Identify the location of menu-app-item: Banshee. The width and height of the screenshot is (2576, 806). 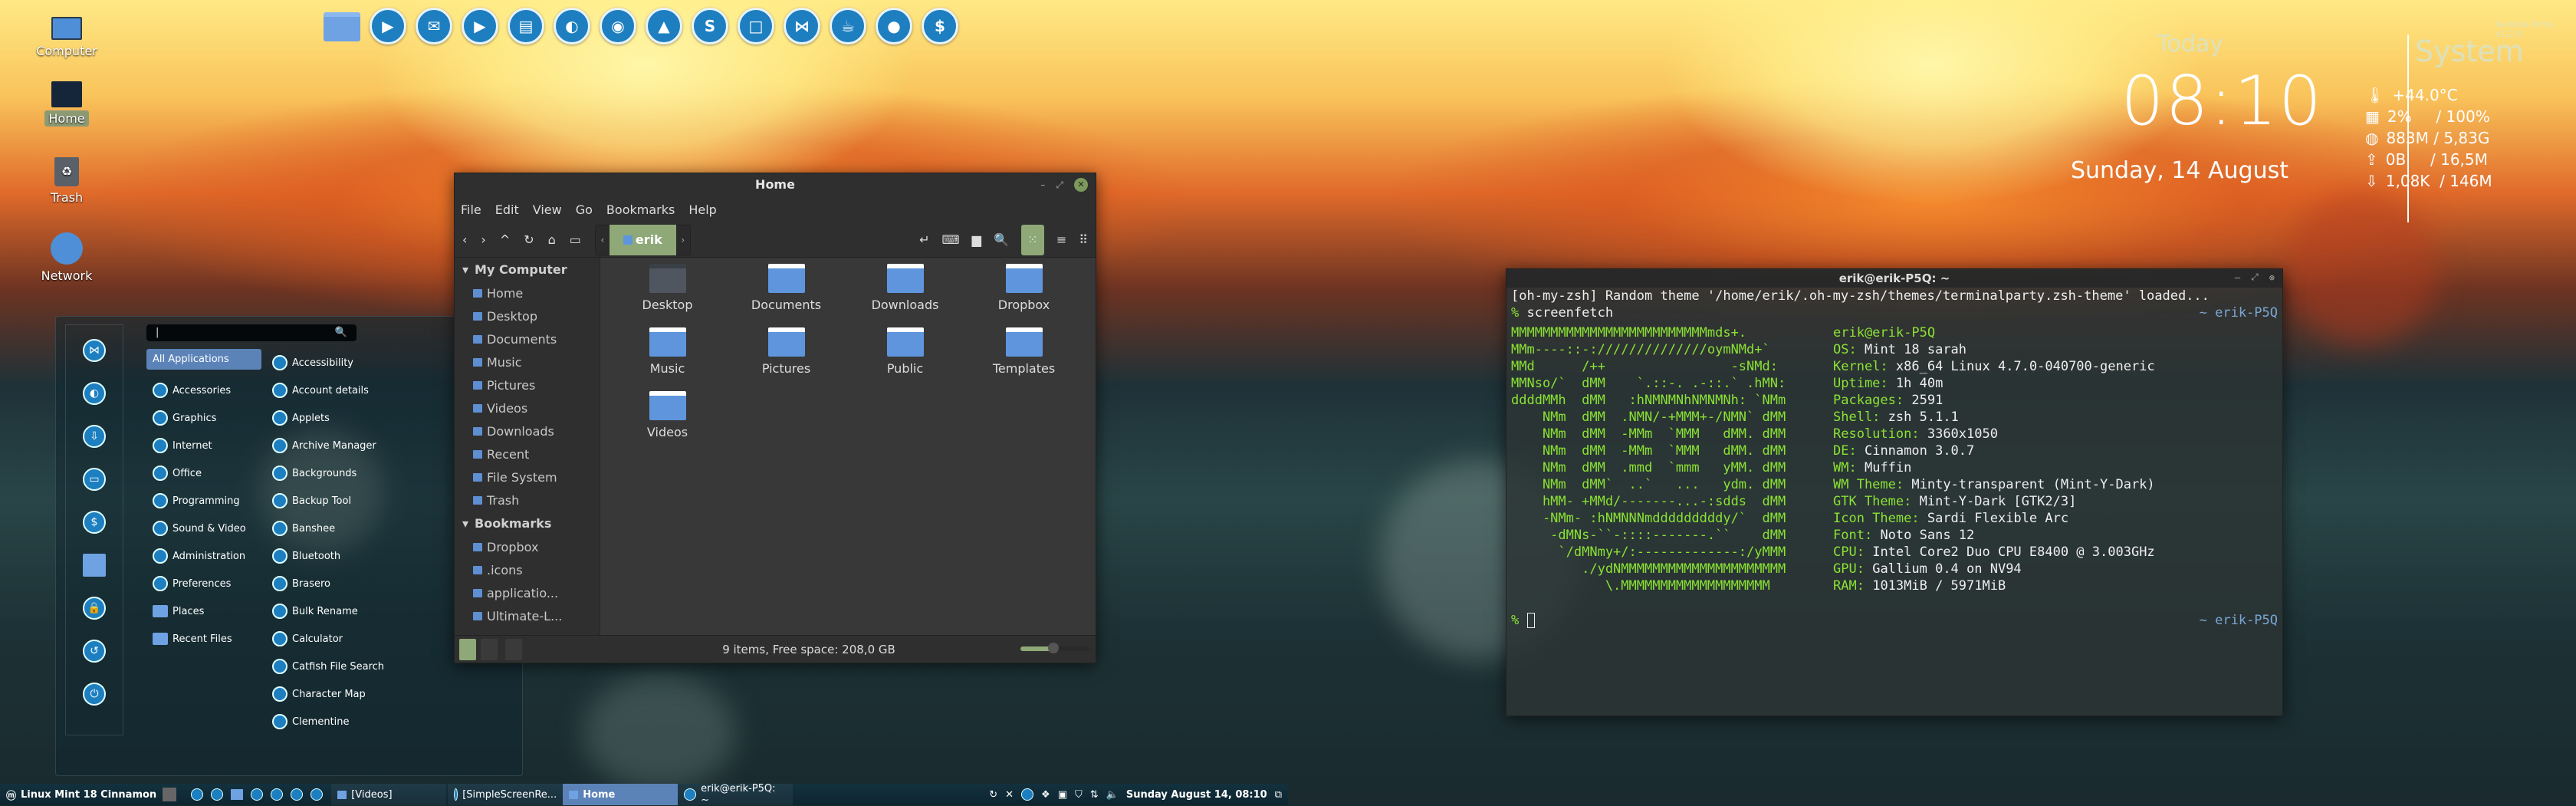
(341, 529).